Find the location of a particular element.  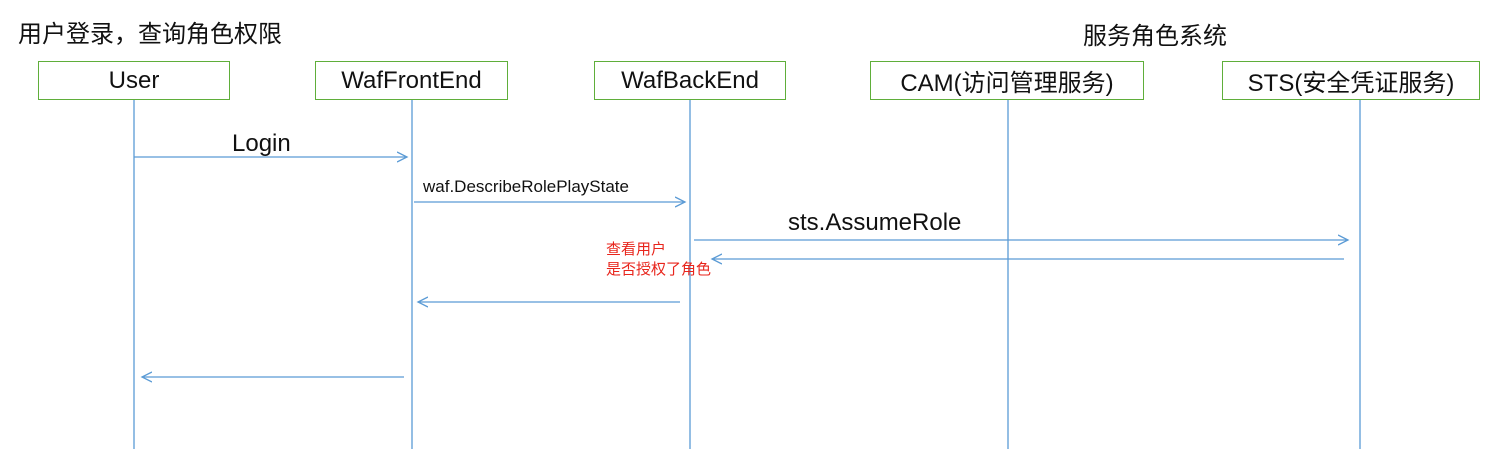

message-label-login: Login is located at coordinates (261, 143).